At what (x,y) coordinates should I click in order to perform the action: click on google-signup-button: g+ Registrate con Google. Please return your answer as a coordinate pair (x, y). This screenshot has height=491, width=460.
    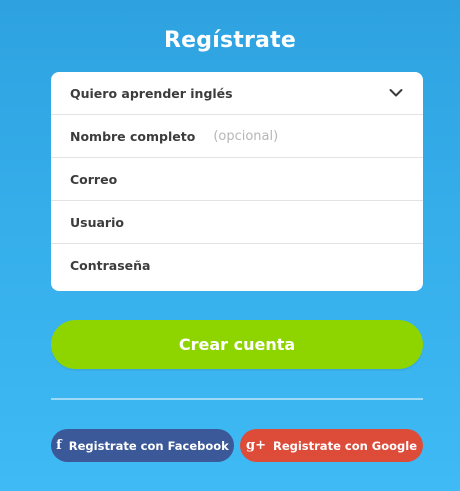
    Looking at the image, I should click on (331, 445).